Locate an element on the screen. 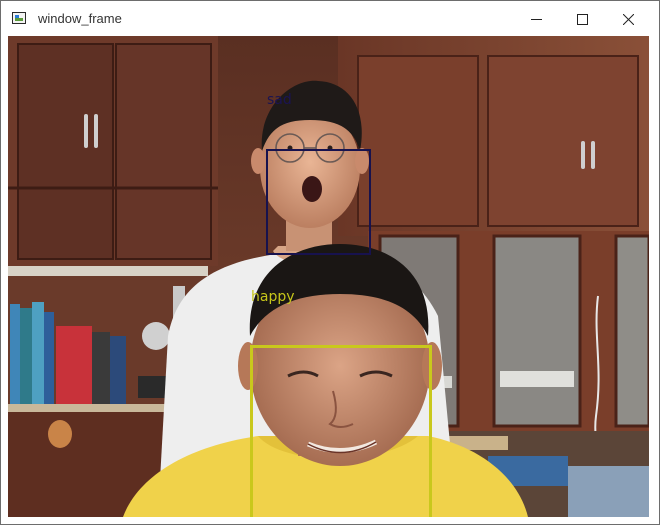  maximize-icon is located at coordinates (582, 19).